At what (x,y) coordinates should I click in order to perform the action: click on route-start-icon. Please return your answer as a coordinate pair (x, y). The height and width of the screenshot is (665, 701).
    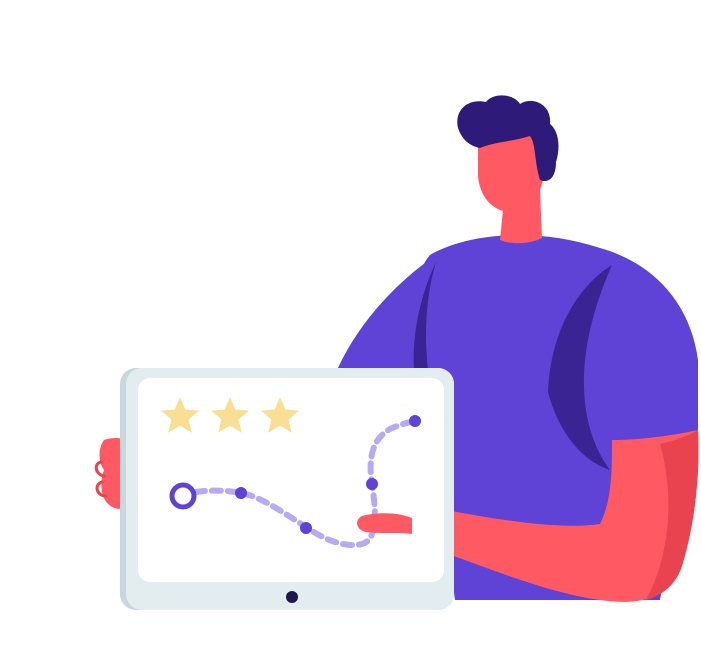
    Looking at the image, I should click on (183, 496).